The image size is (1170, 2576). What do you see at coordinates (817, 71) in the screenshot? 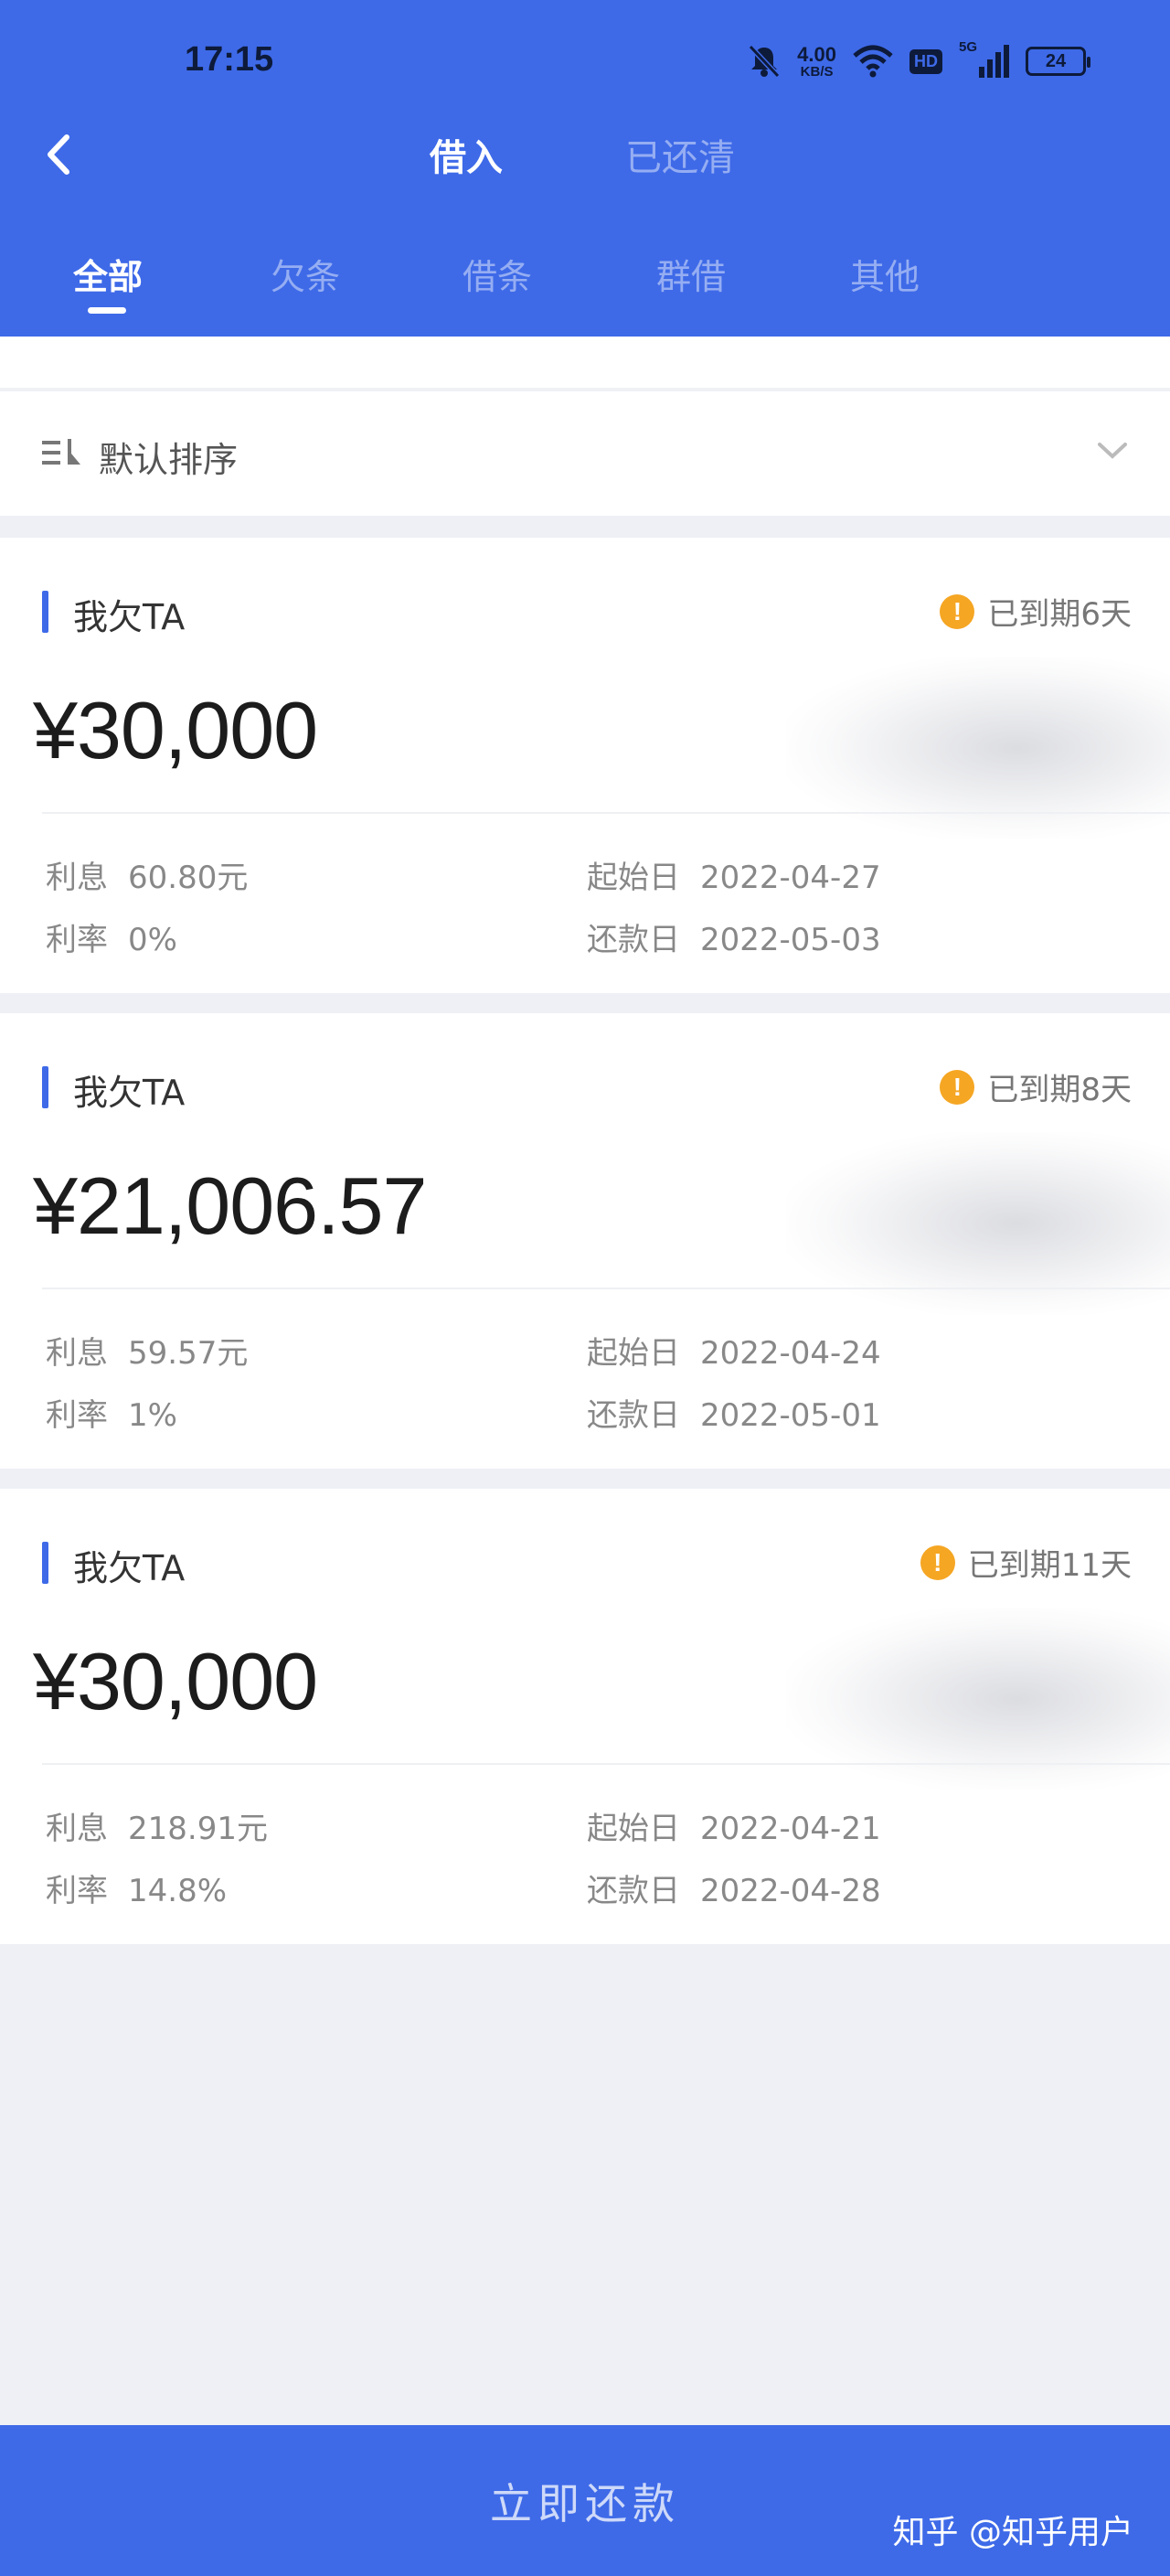
I see `speed-unit: KB/S` at bounding box center [817, 71].